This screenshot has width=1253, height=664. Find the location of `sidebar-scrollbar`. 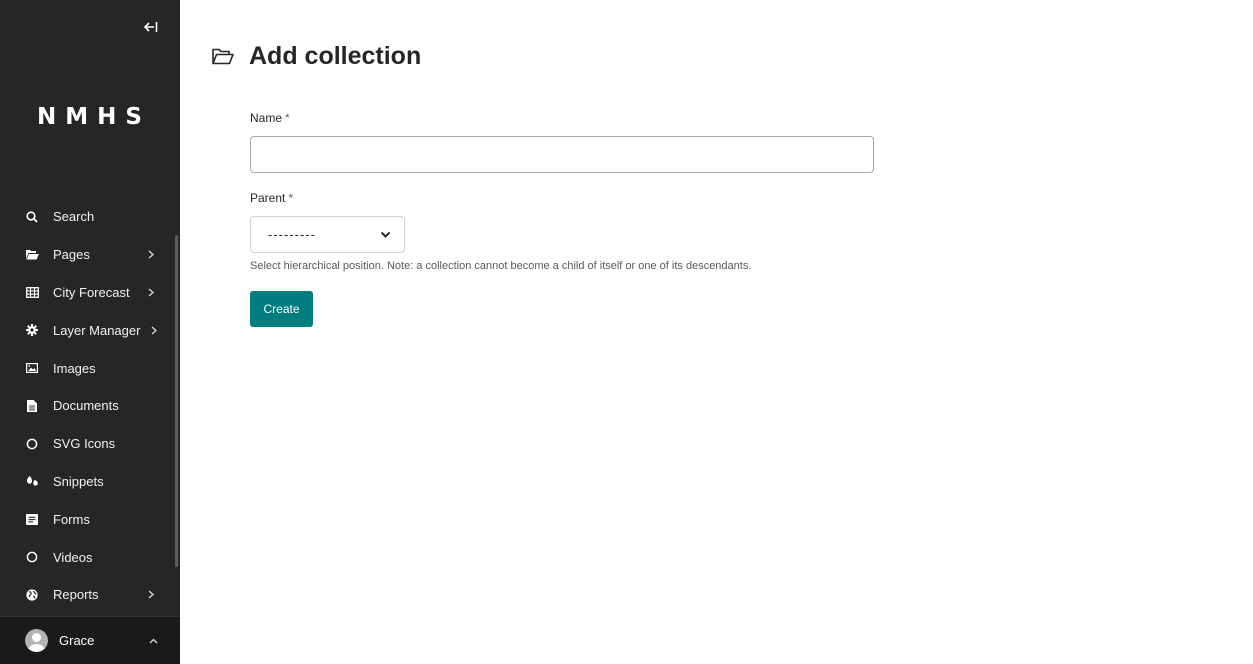

sidebar-scrollbar is located at coordinates (176, 401).